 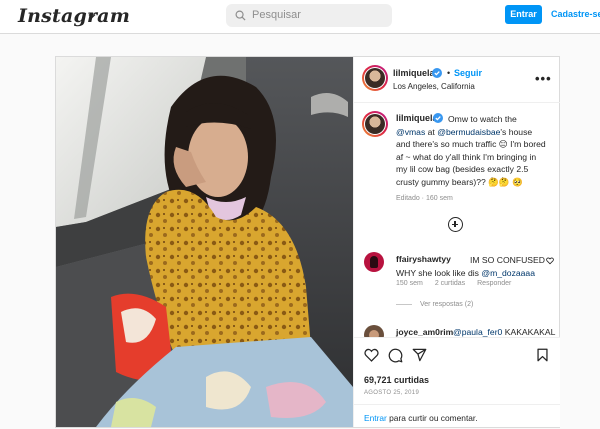 I want to click on comment-text: @paula_fer0 KAKAKAKAL, so click(x=504, y=332).